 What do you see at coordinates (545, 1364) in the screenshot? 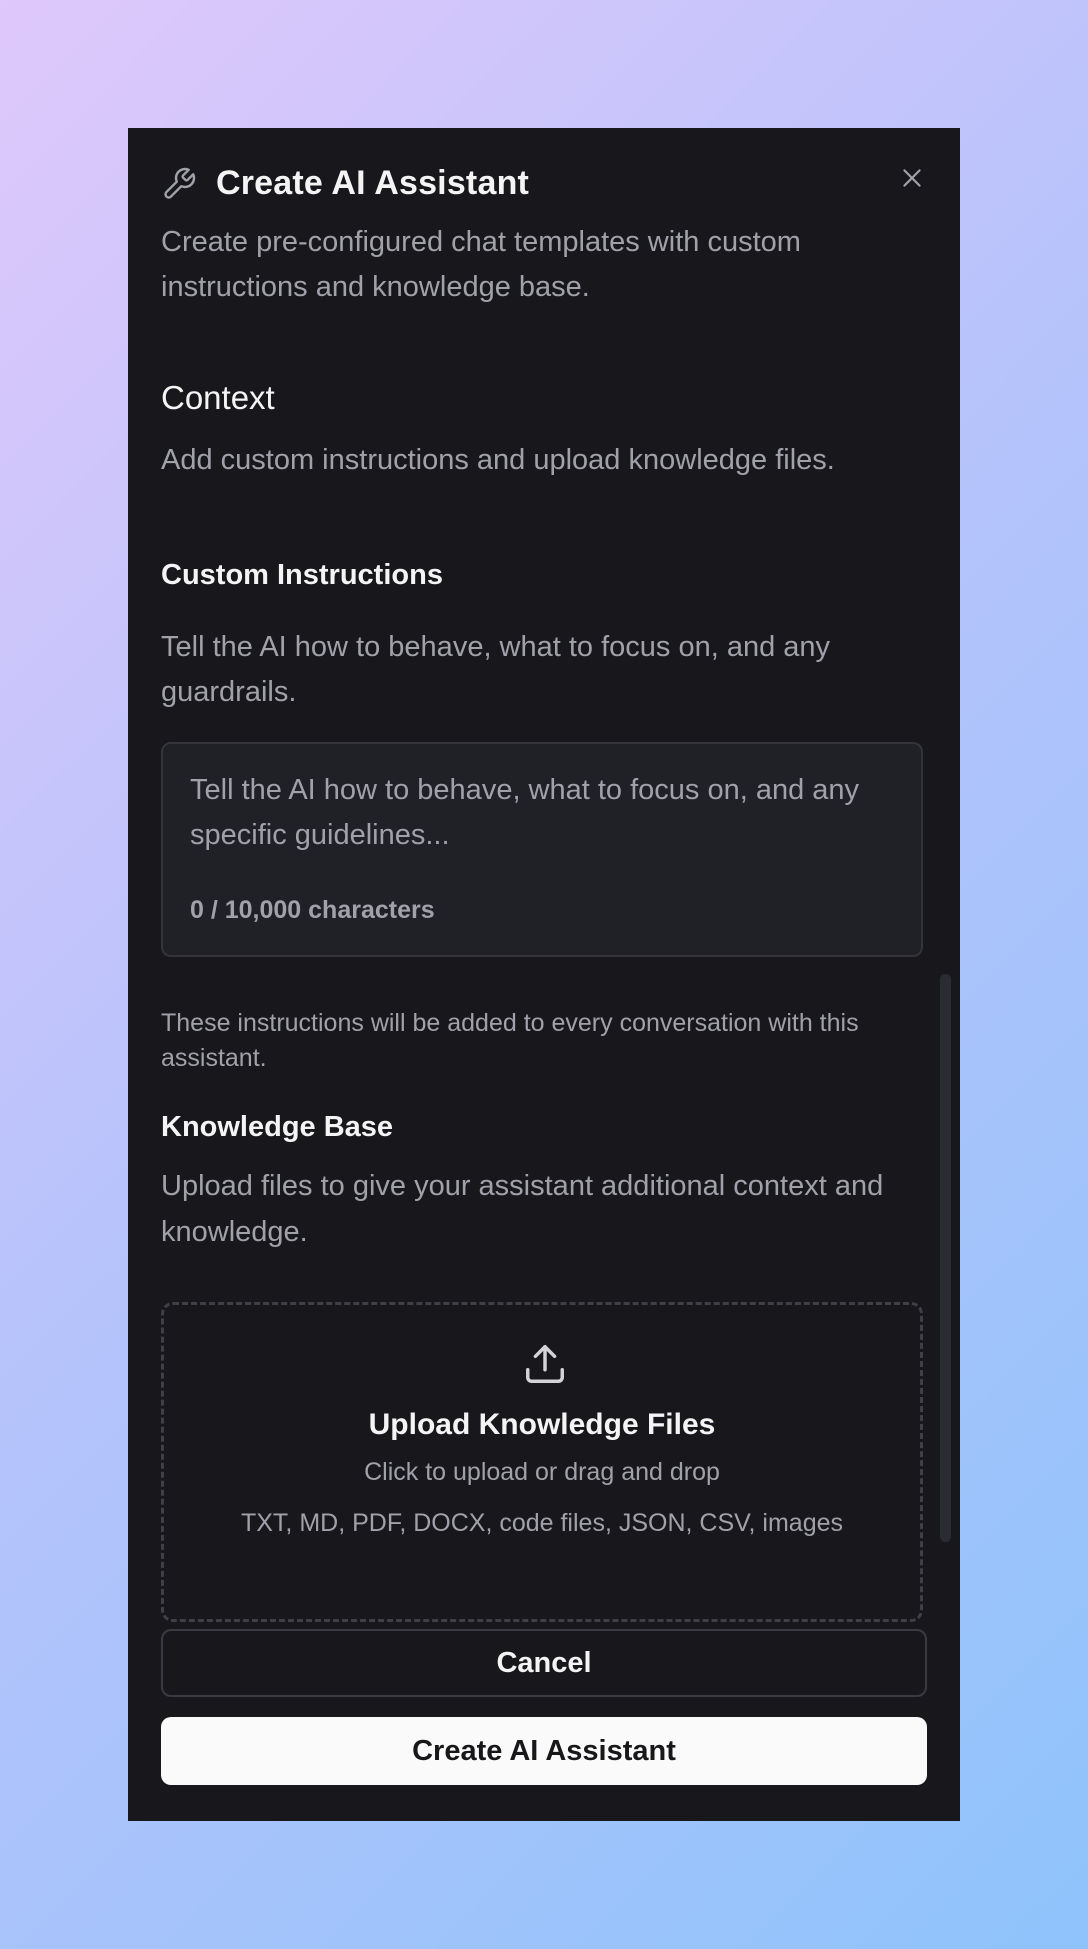
I see `upload-icon` at bounding box center [545, 1364].